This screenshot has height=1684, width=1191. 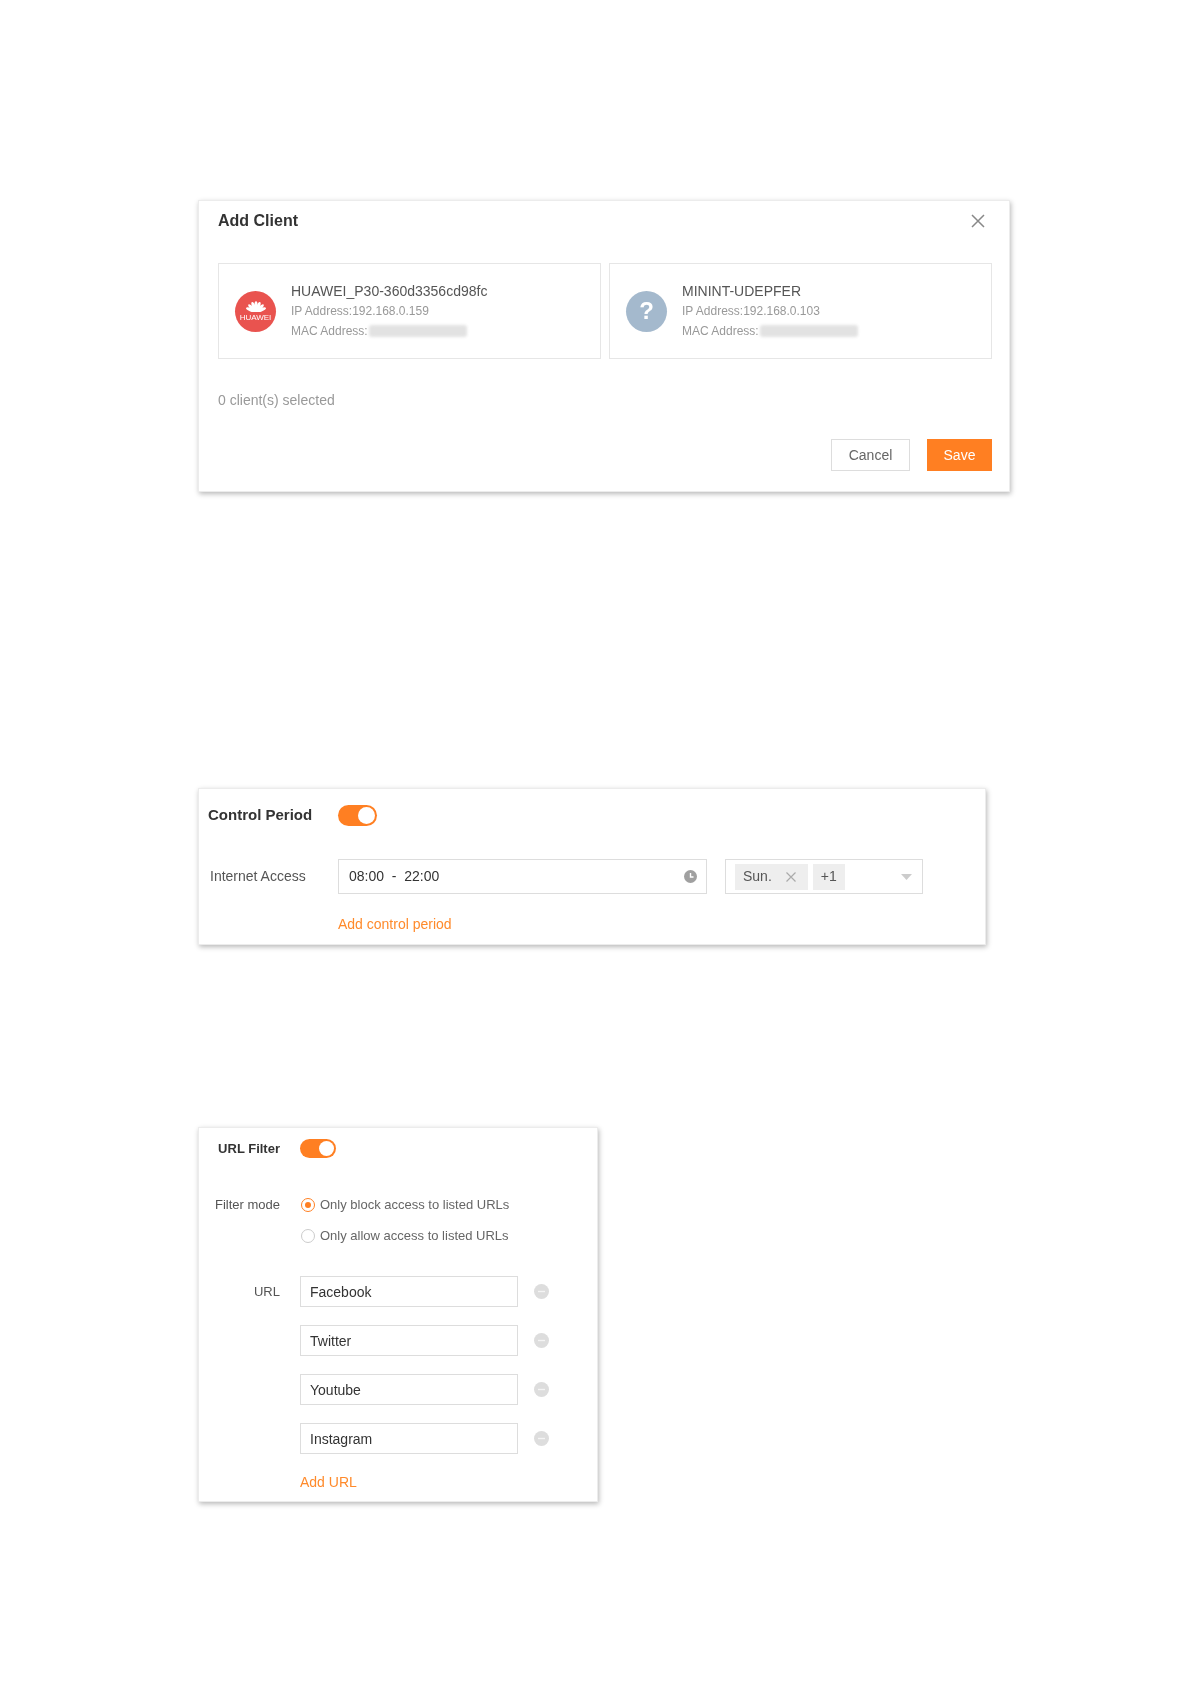 I want to click on flower-icon, so click(x=255, y=306).